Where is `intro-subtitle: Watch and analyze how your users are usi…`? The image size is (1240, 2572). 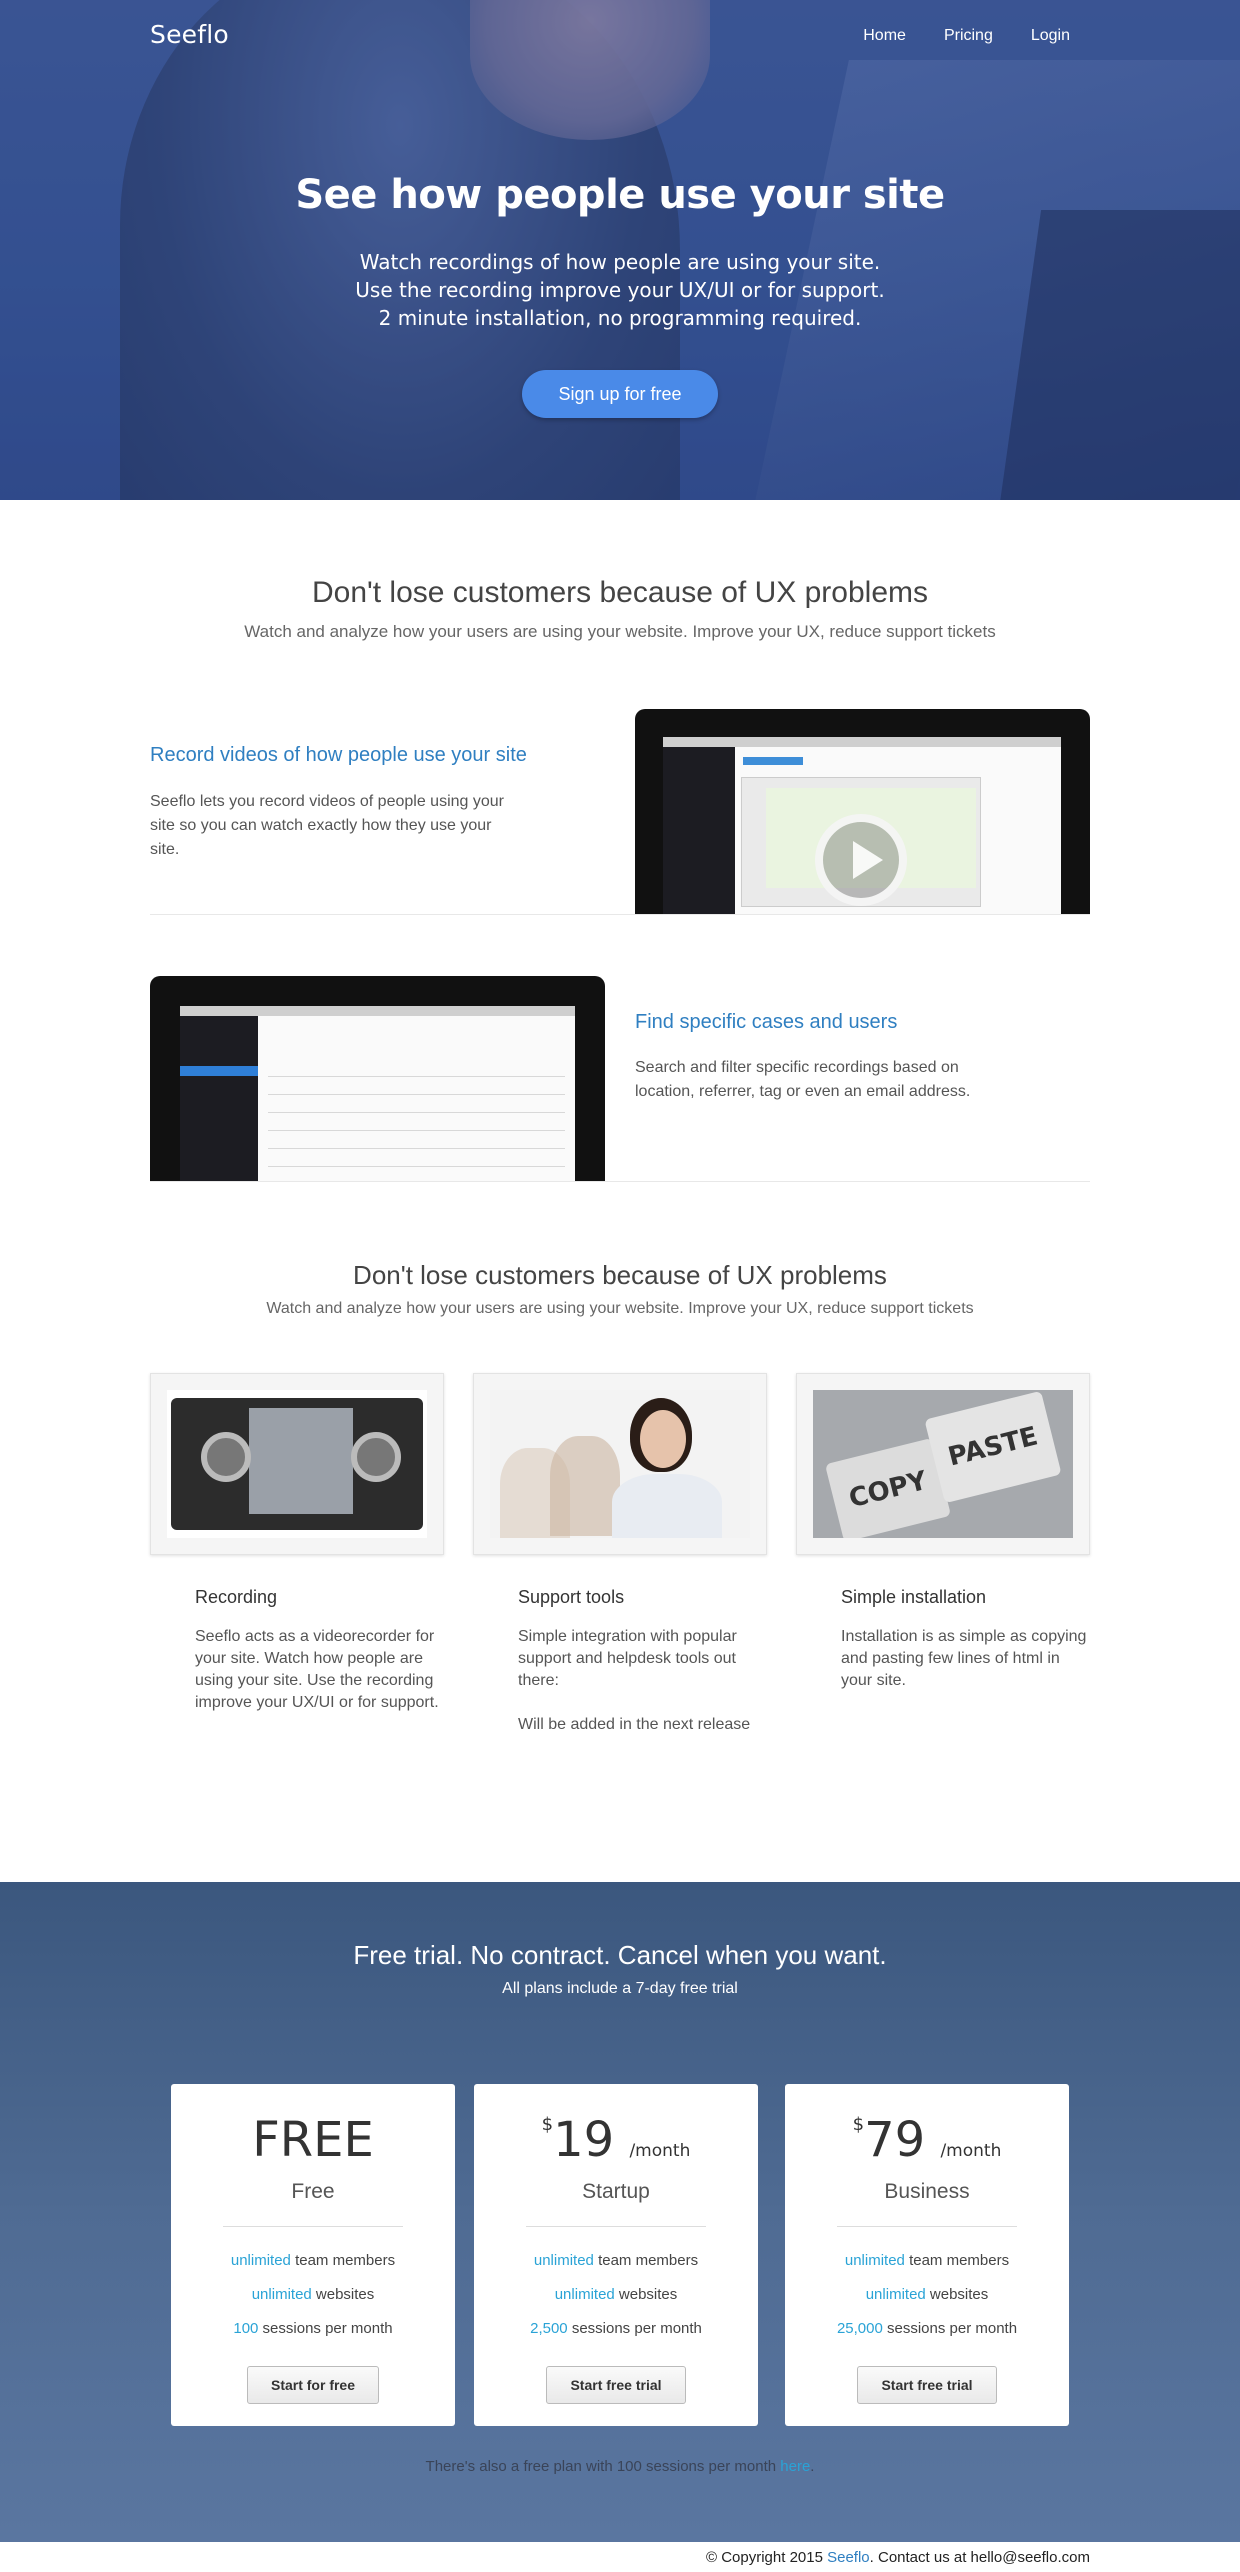 intro-subtitle: Watch and analyze how your users are usi… is located at coordinates (620, 631).